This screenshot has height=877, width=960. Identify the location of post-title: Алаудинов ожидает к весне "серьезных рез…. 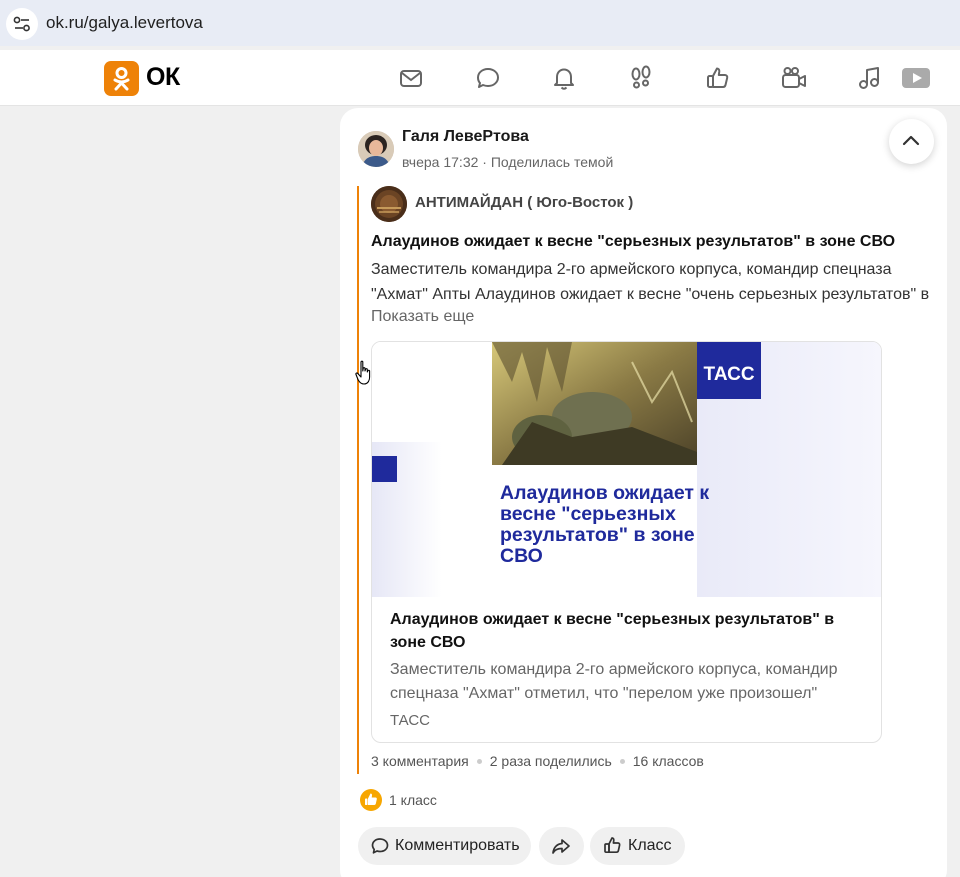
(651, 242).